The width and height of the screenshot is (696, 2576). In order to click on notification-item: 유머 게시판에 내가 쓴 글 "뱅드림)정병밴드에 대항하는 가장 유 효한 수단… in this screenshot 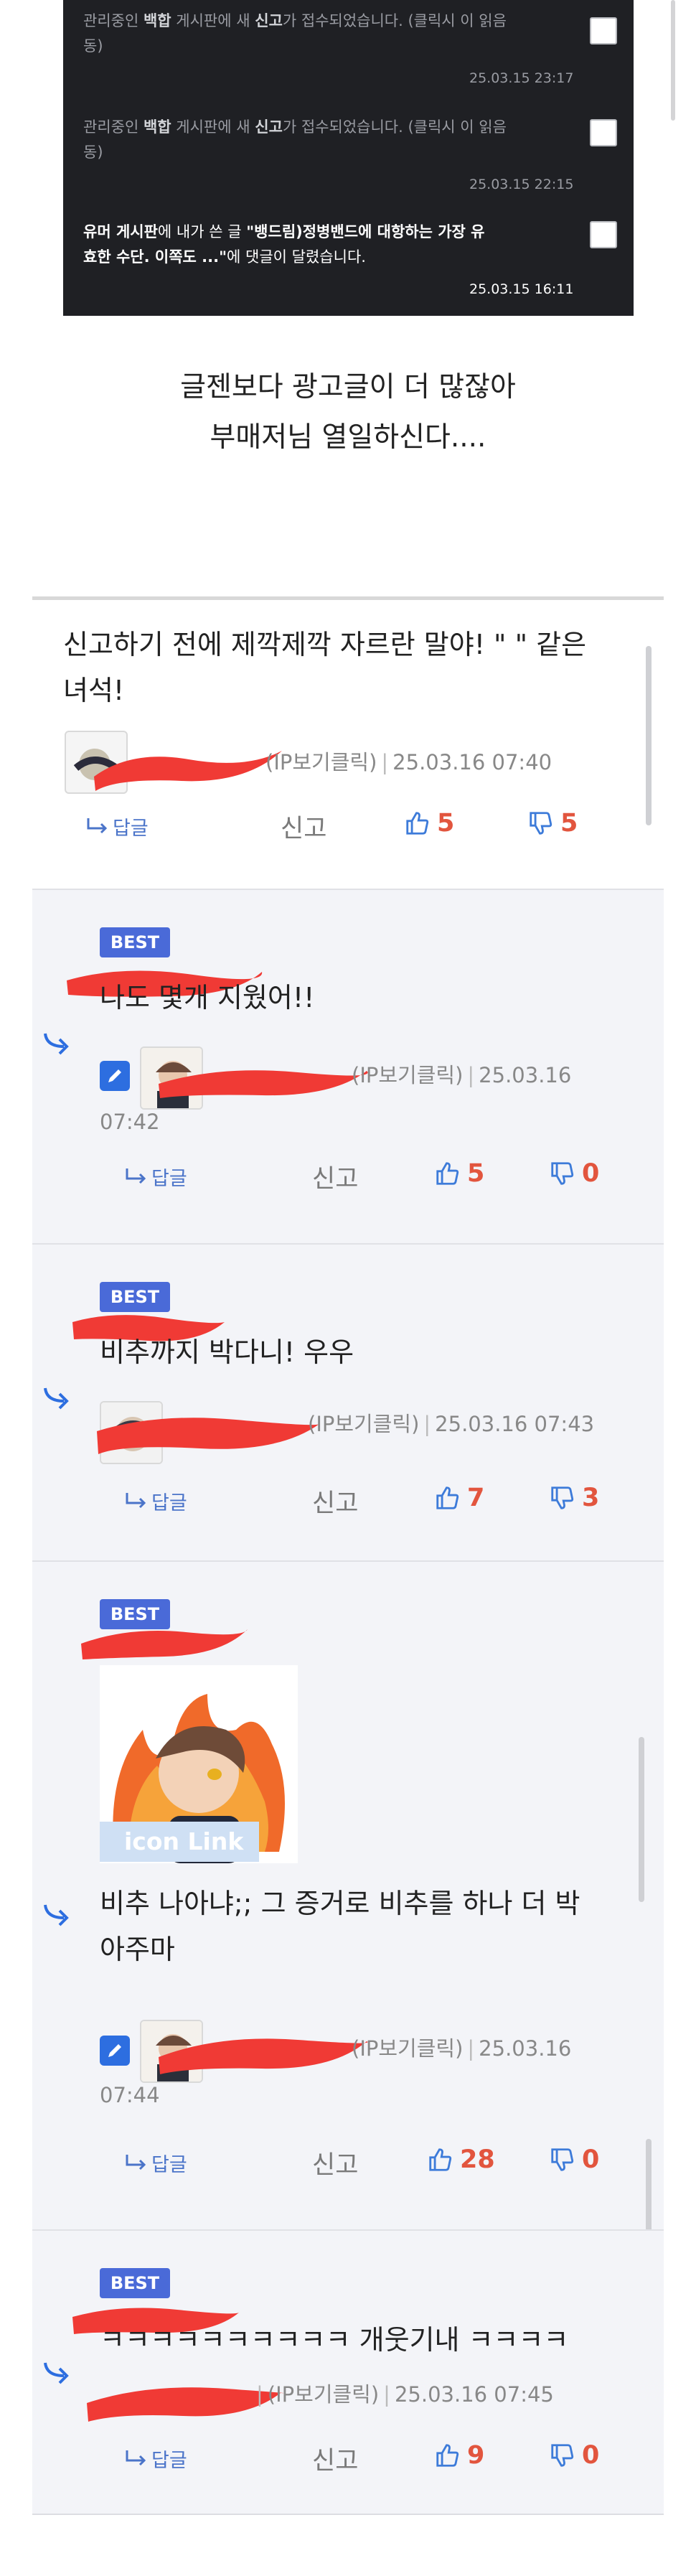, I will do `click(350, 258)`.